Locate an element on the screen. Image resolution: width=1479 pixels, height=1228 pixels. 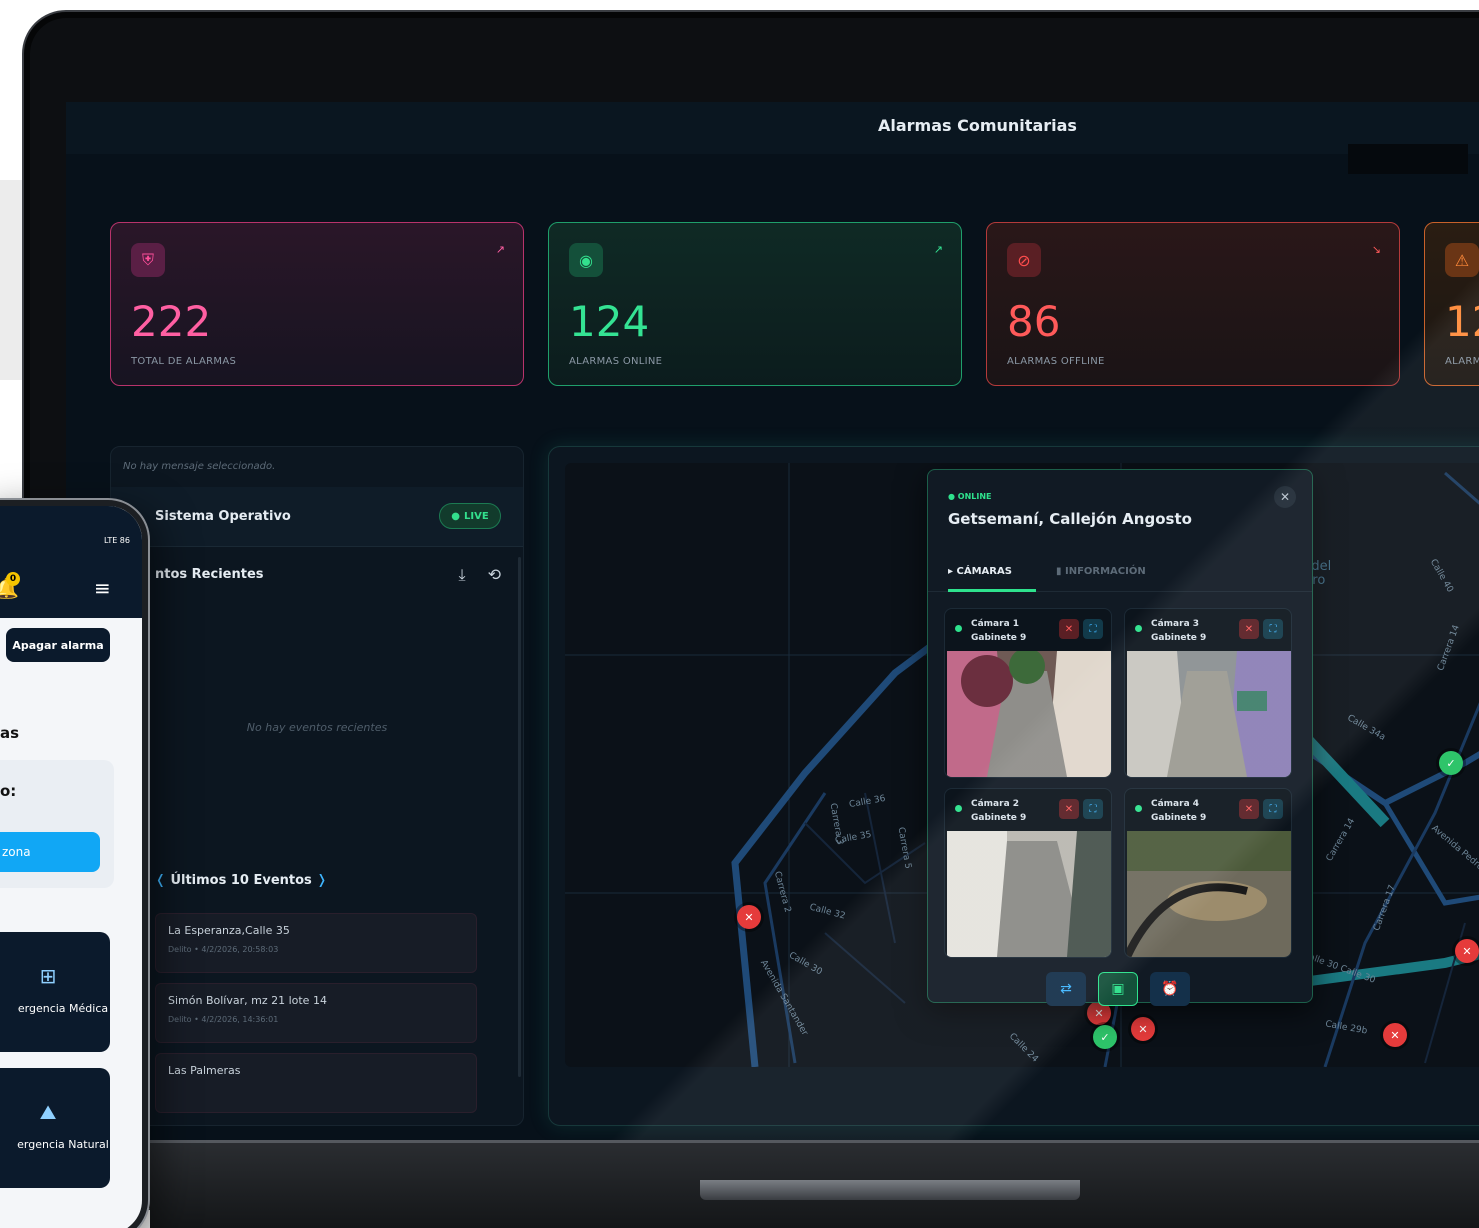
camera-label: Cámara 4 Gabinete 9 is located at coordinates (1178, 811).